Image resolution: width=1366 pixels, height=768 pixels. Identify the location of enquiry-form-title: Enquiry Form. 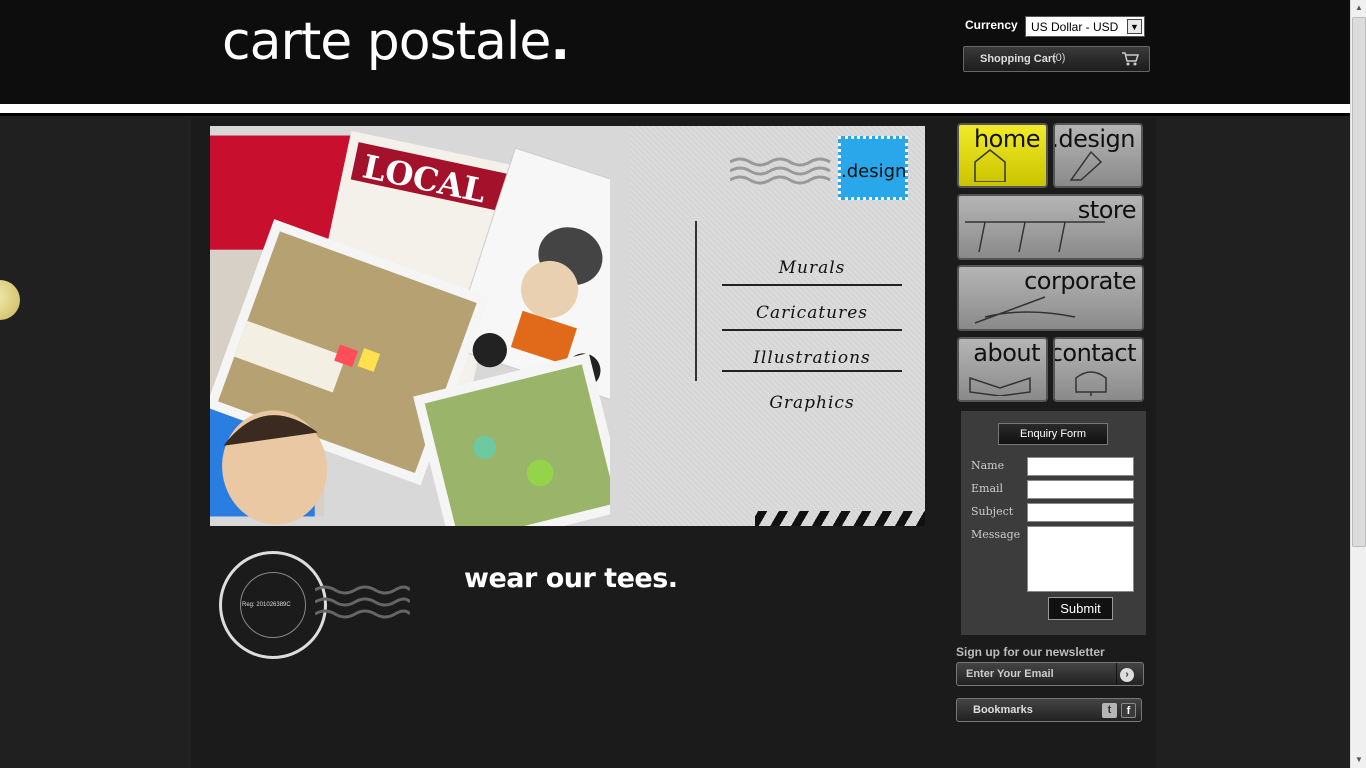
(1053, 434).